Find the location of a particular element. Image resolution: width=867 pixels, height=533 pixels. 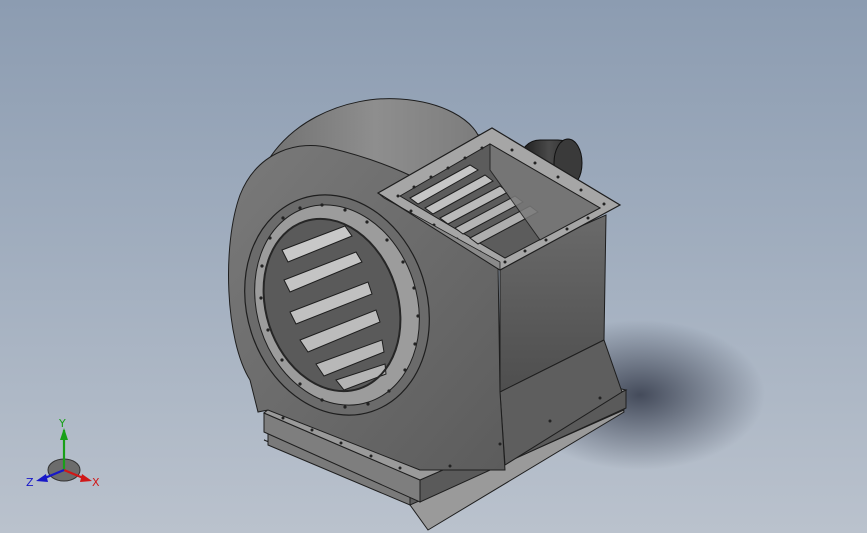

y-axis-label: Y is located at coordinates (62, 424).